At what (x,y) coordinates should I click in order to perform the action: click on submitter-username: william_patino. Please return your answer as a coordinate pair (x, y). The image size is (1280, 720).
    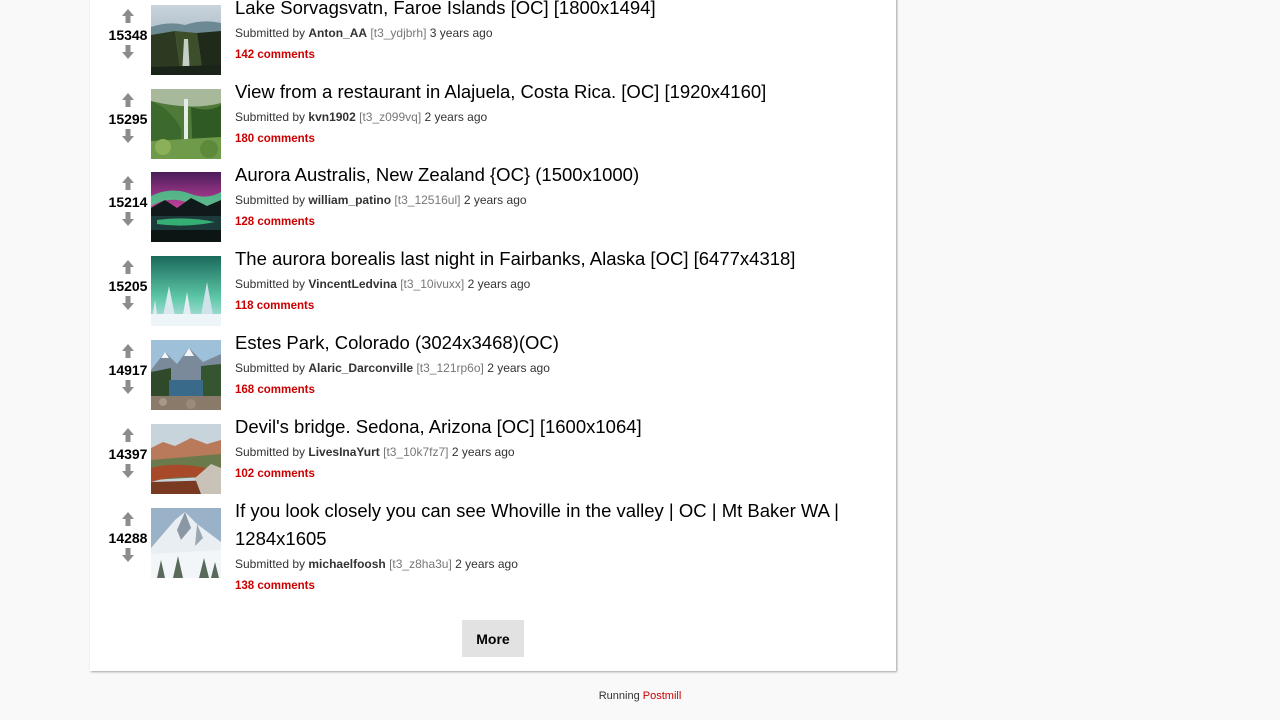
    Looking at the image, I should click on (349, 200).